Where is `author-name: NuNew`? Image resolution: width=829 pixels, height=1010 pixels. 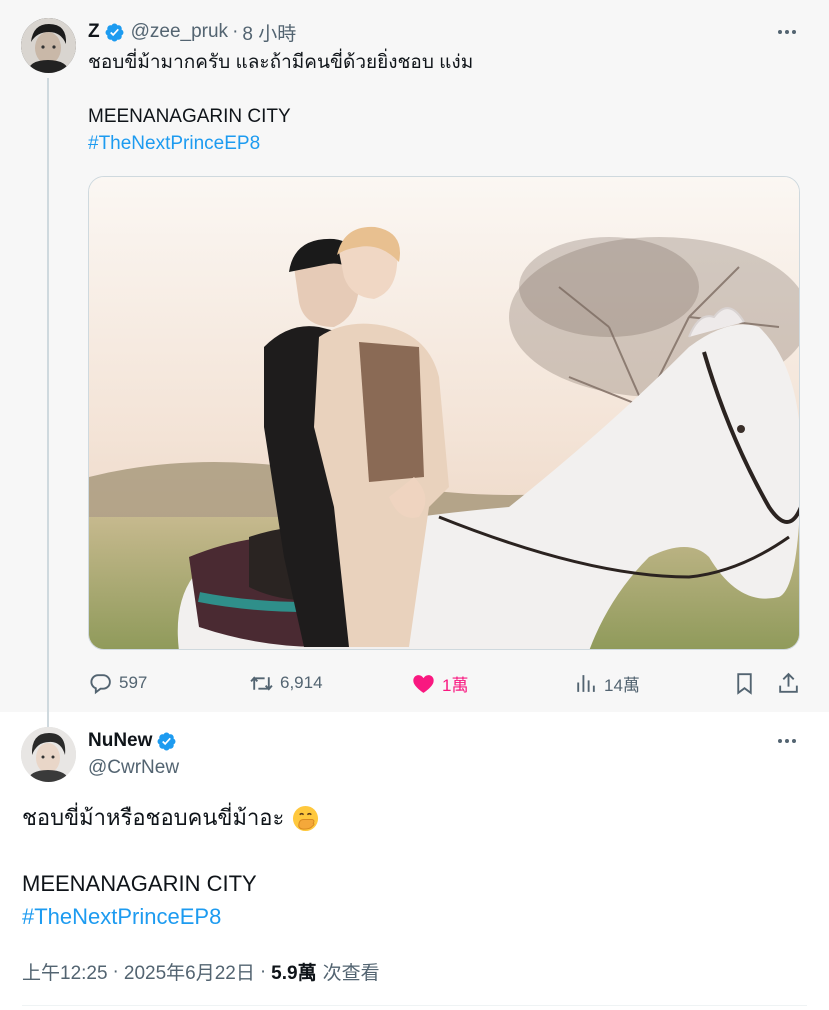 author-name: NuNew is located at coordinates (120, 741).